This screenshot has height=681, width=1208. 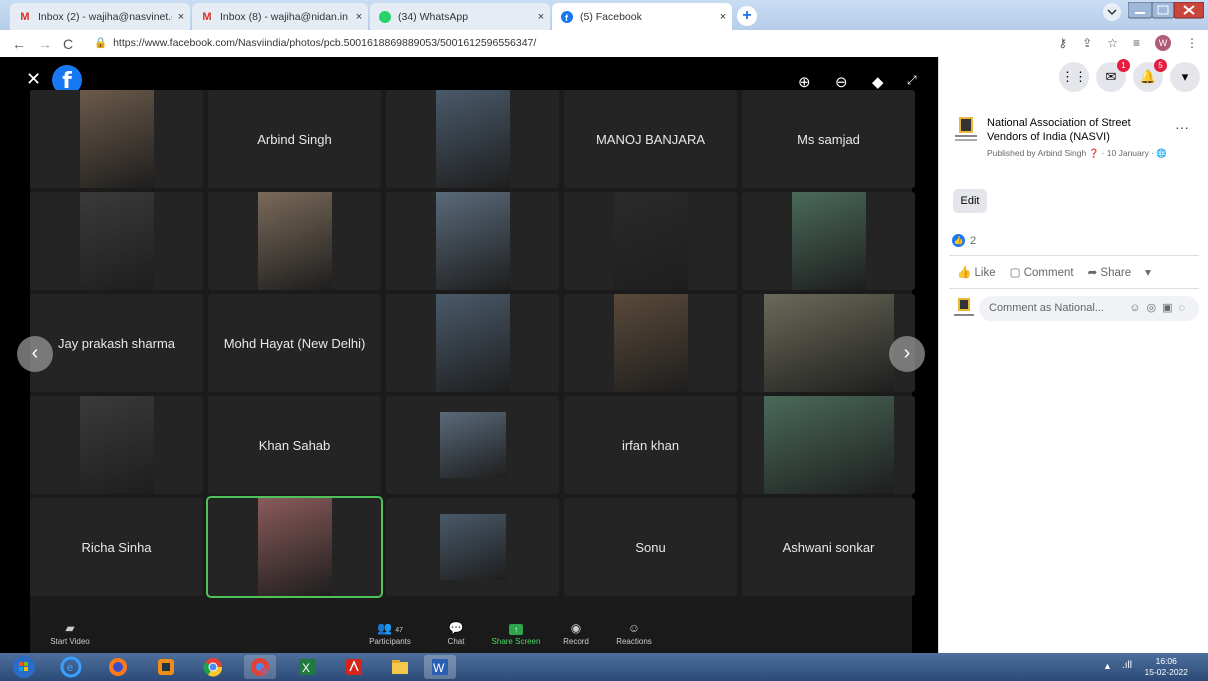 I want to click on notifications-icon: 🔔 5, so click(x=1150, y=75).